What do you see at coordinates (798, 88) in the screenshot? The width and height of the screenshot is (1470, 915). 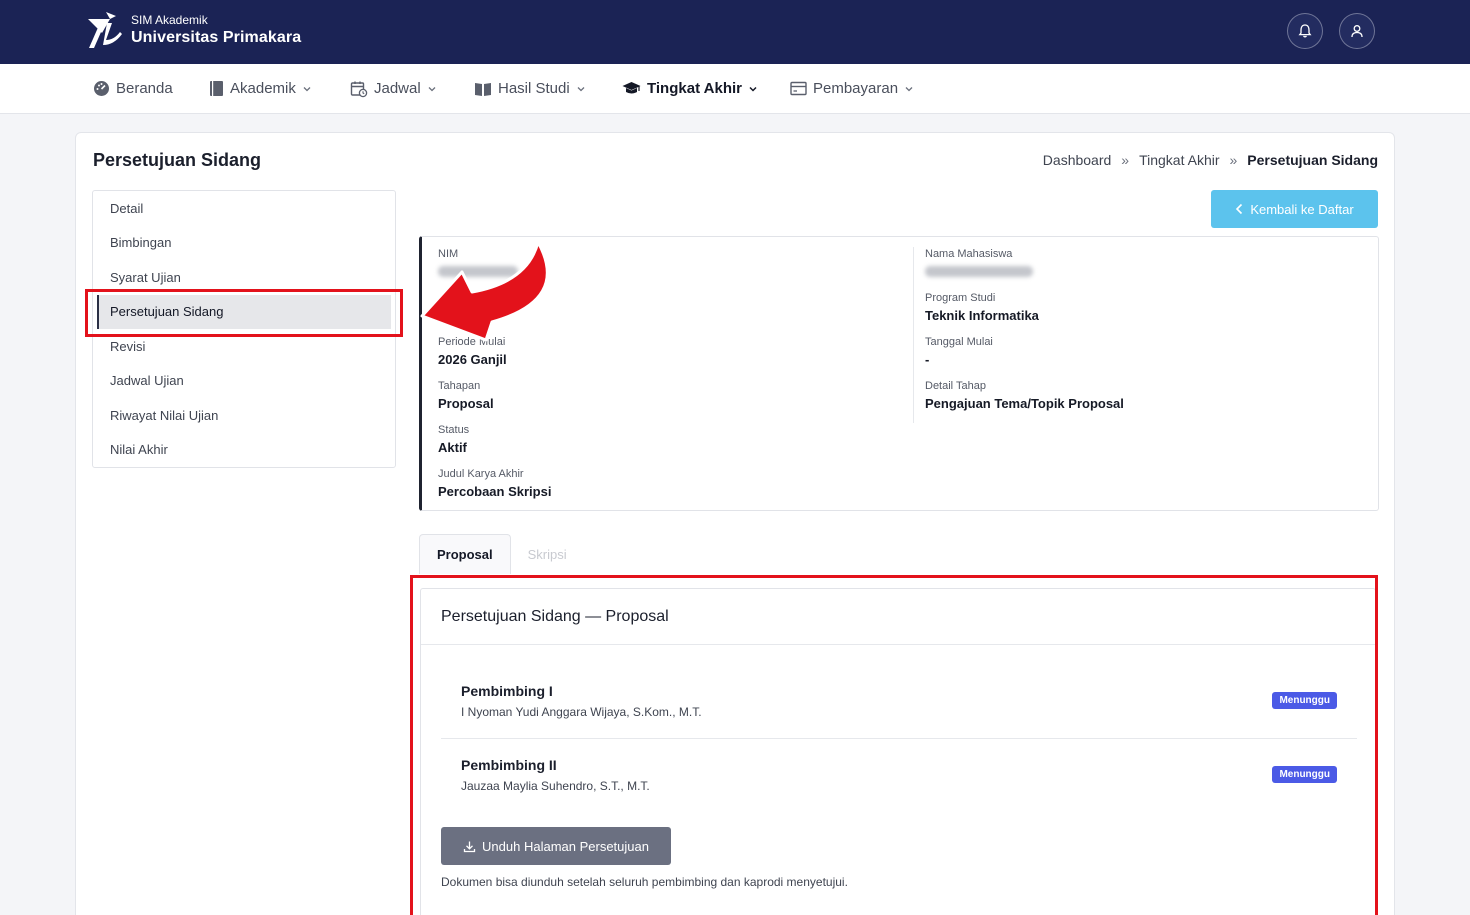 I see `card-icon` at bounding box center [798, 88].